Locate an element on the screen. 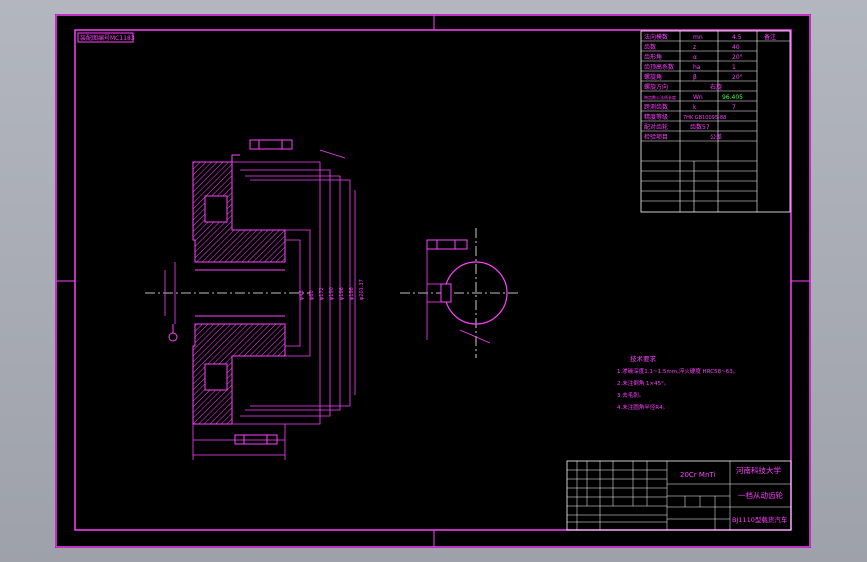  svg-text: φ172 is located at coordinates (322, 293).